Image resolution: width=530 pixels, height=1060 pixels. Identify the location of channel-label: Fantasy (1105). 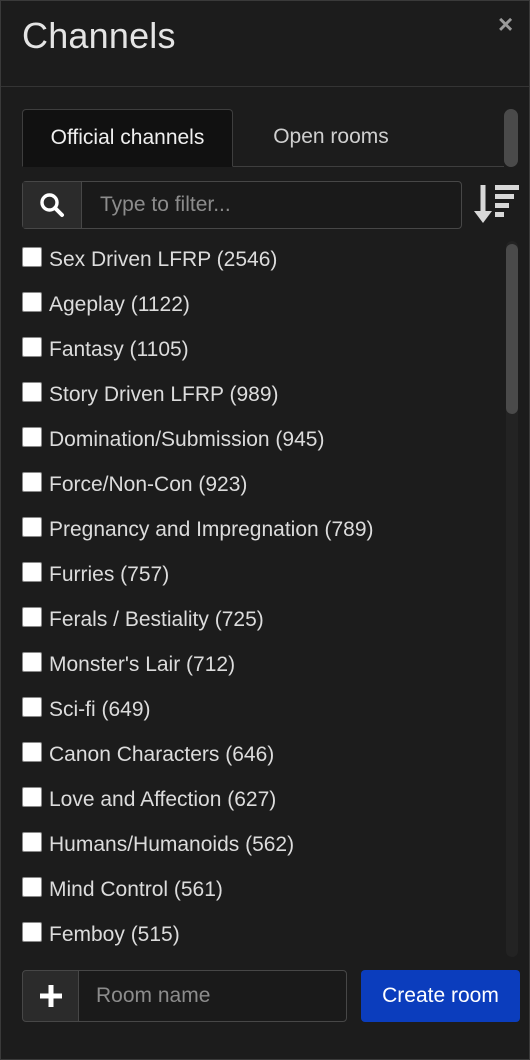
(119, 349).